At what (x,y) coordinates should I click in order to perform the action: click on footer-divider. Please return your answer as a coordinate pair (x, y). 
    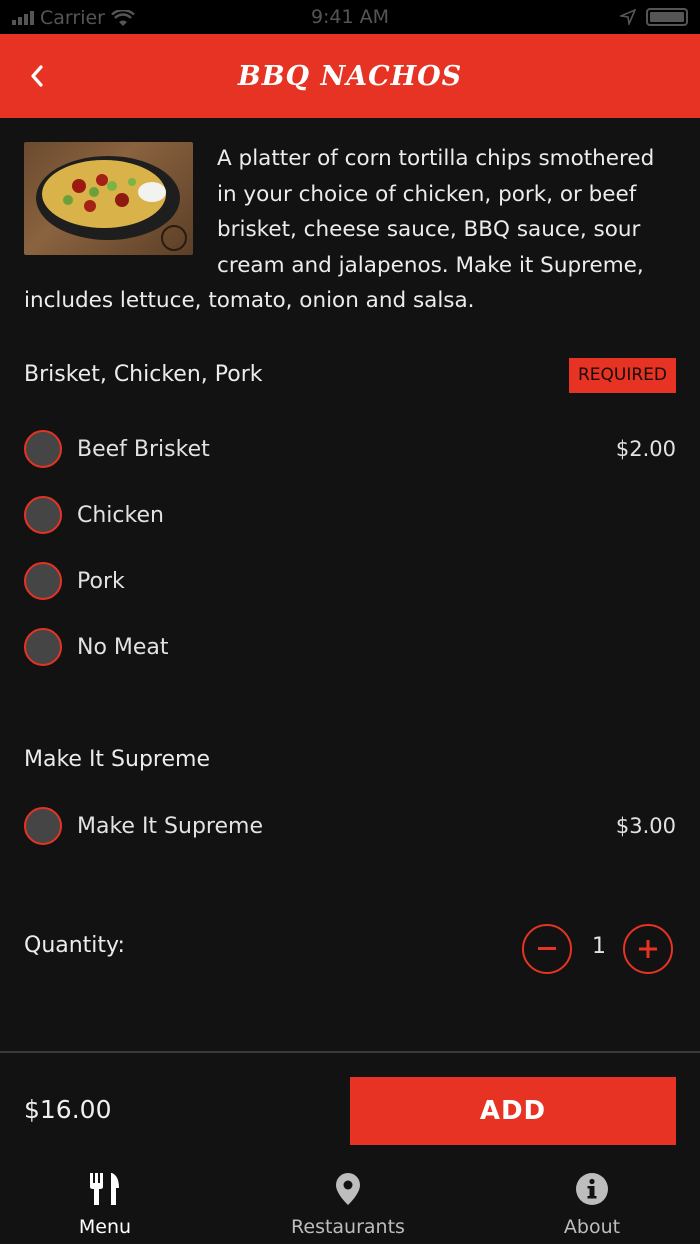
    Looking at the image, I should click on (350, 1052).